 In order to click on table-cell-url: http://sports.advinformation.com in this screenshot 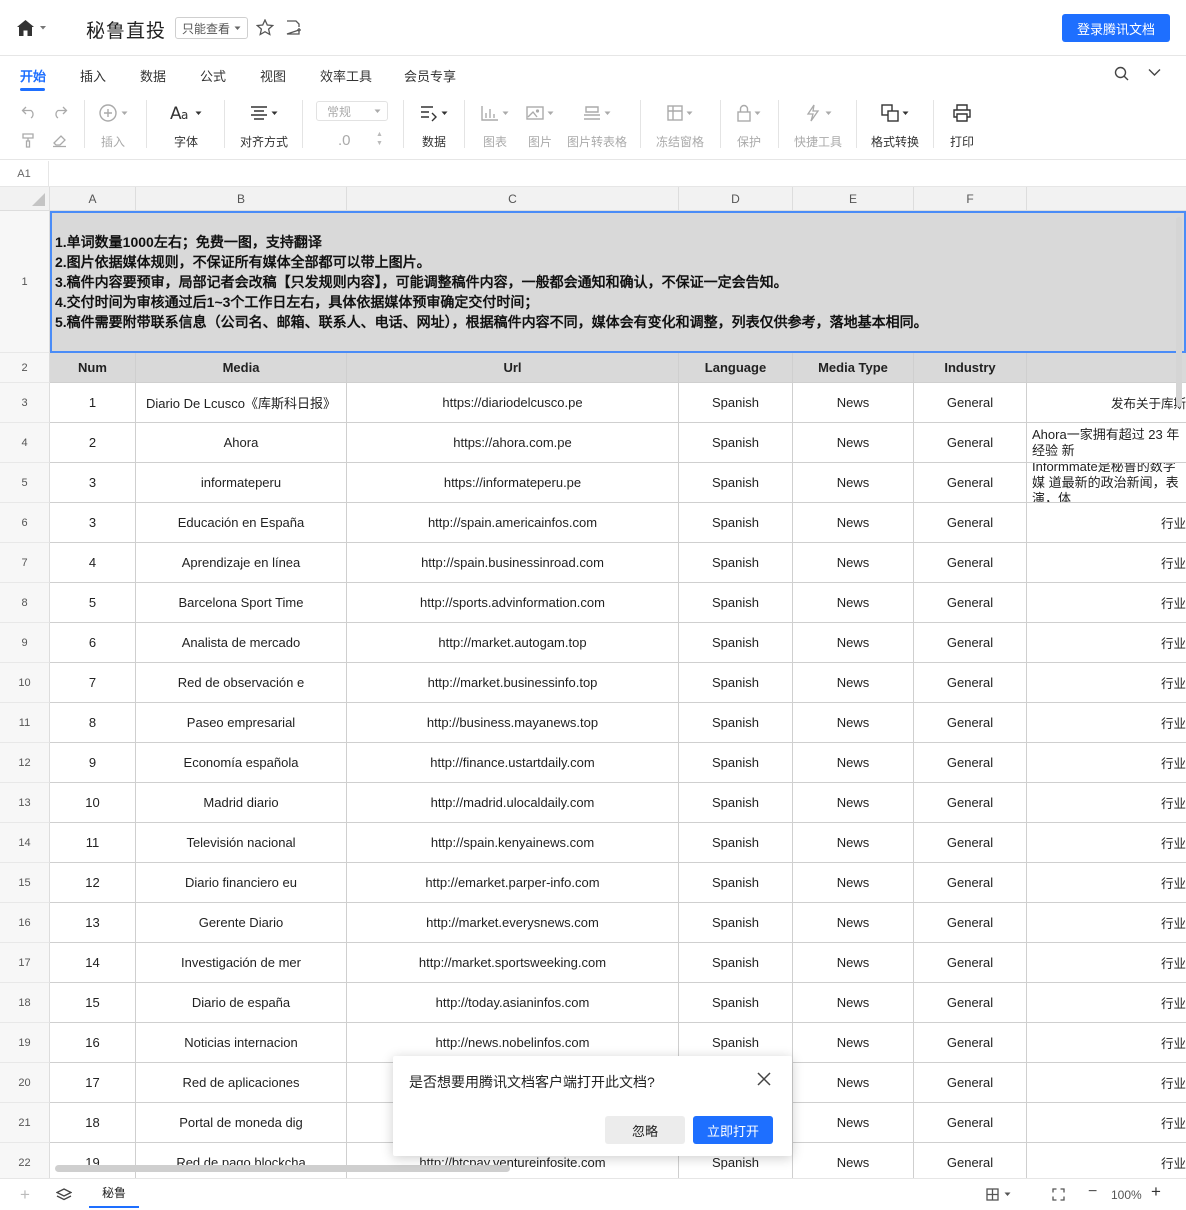, I will do `click(513, 603)`.